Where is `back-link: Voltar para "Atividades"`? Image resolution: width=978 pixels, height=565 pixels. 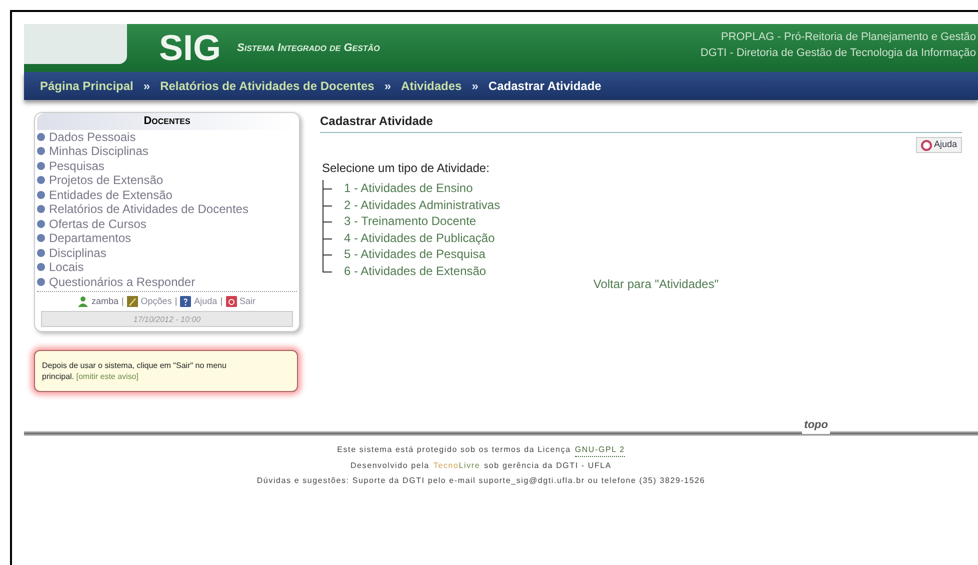 back-link: Voltar para "Atividades" is located at coordinates (656, 284).